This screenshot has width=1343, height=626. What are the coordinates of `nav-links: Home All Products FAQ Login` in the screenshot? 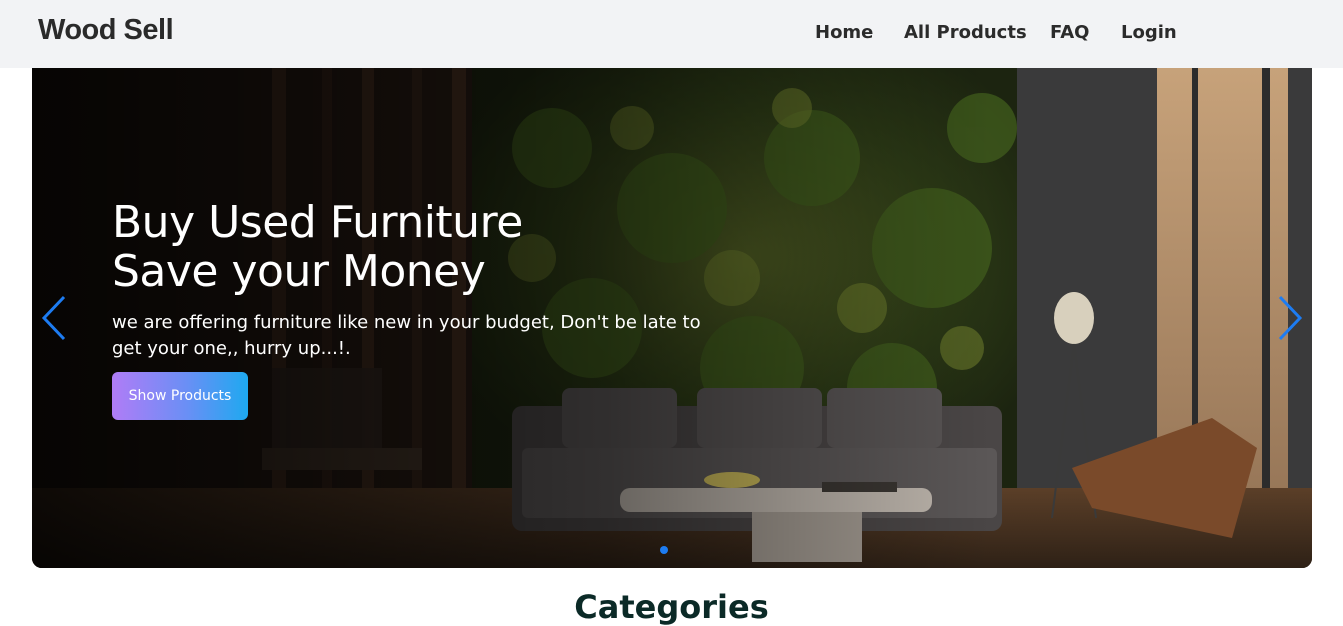 It's located at (671, 36).